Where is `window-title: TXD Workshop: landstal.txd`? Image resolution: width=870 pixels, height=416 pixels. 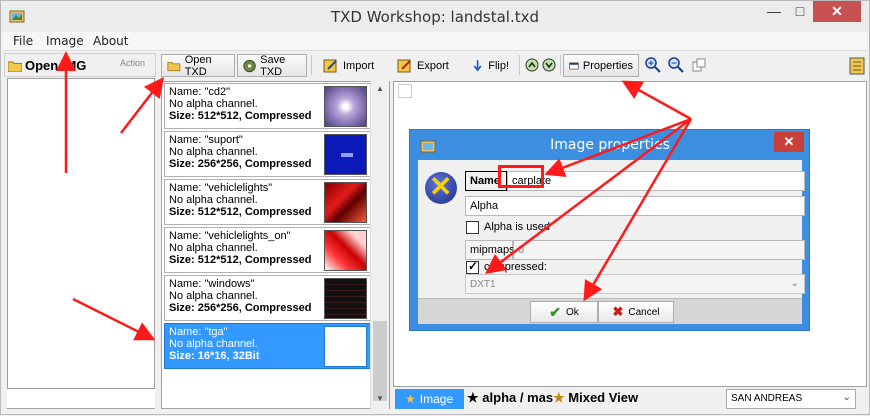 window-title: TXD Workshop: landstal.txd is located at coordinates (435, 17).